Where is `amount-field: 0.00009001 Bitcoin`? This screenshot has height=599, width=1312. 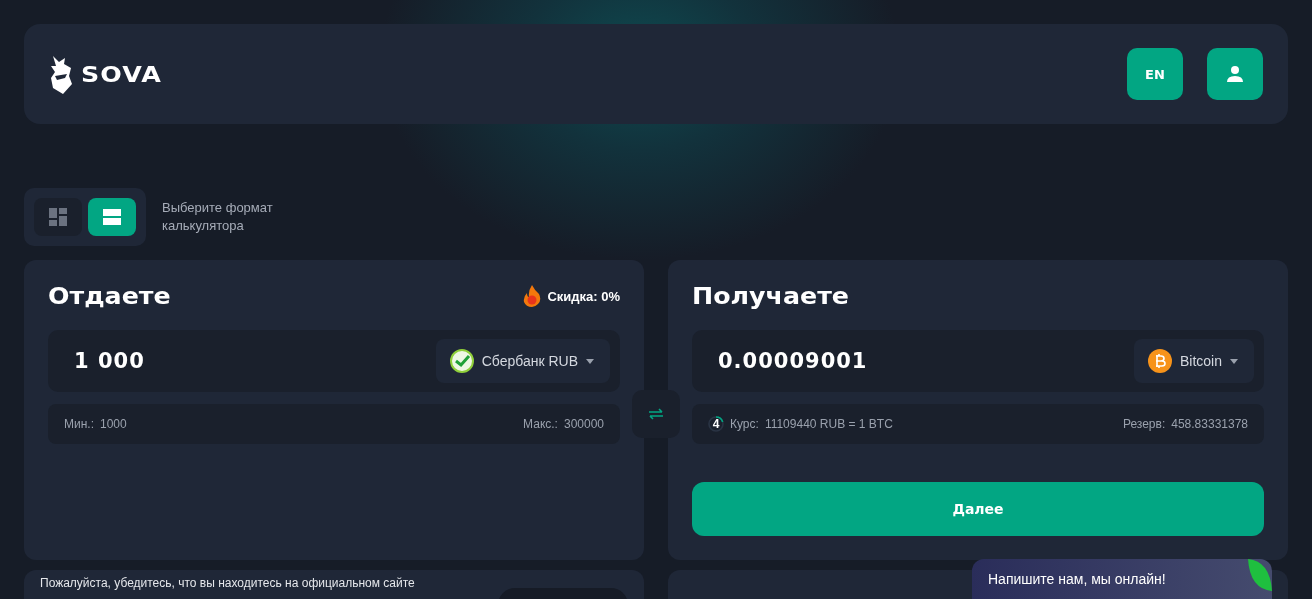 amount-field: 0.00009001 Bitcoin is located at coordinates (978, 361).